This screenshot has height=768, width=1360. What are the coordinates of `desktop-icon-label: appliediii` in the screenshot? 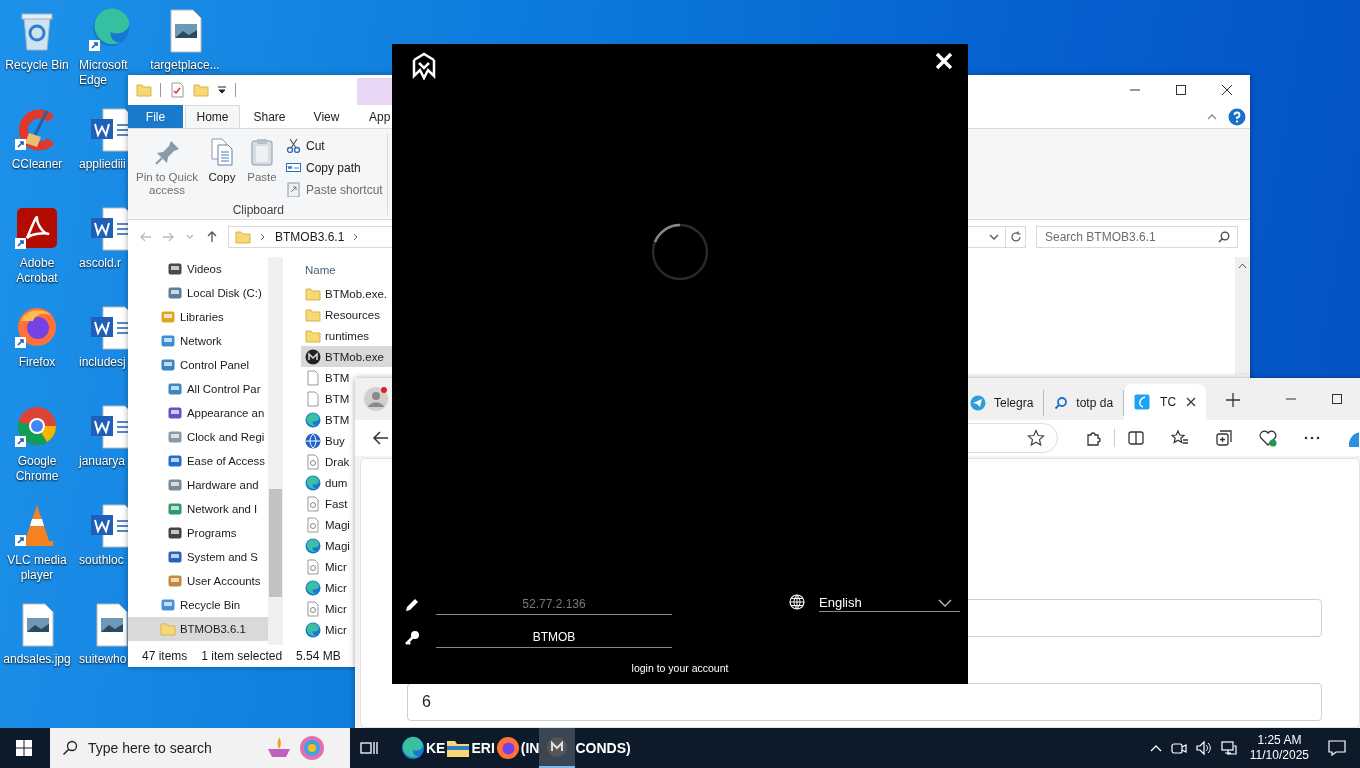 It's located at (102, 164).